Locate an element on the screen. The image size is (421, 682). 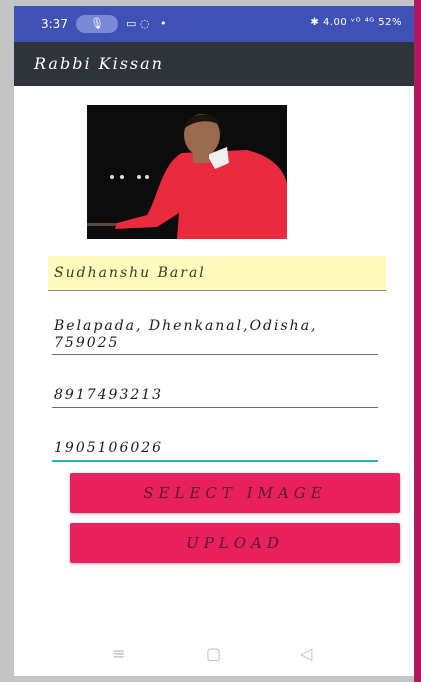
whatsapp-icon: ◌ is located at coordinates (145, 23).